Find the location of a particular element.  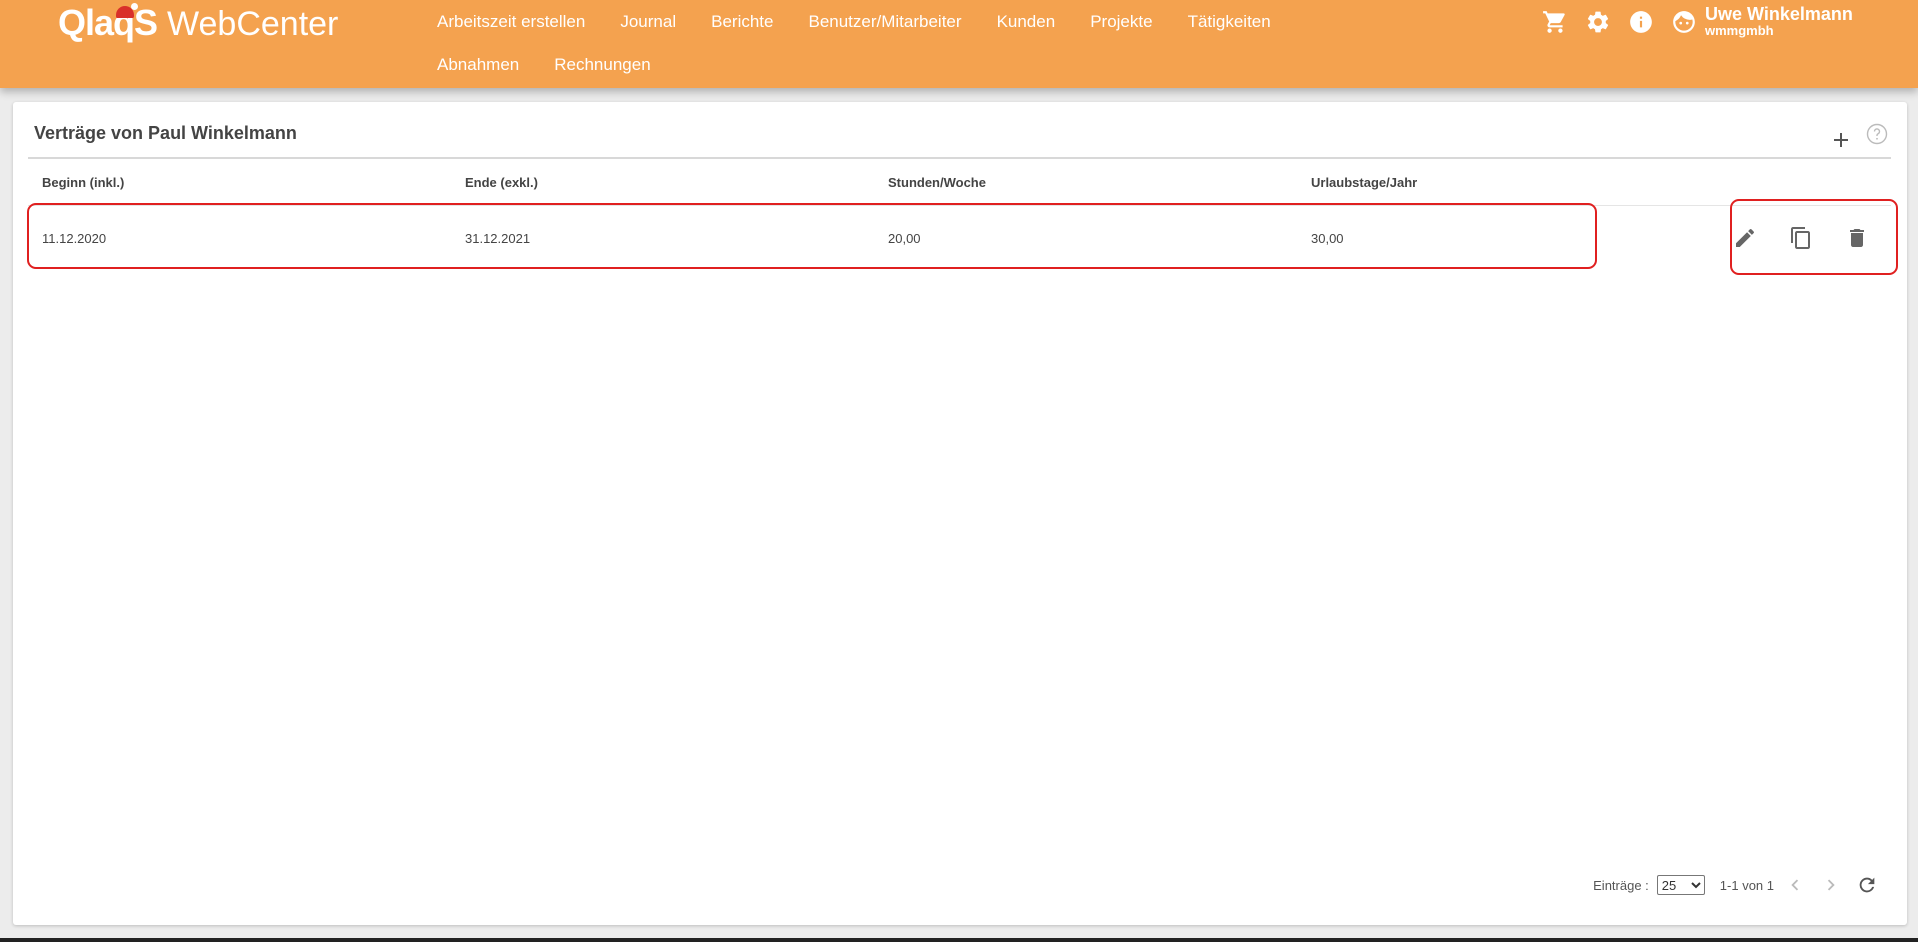

help-button is located at coordinates (1876, 133).